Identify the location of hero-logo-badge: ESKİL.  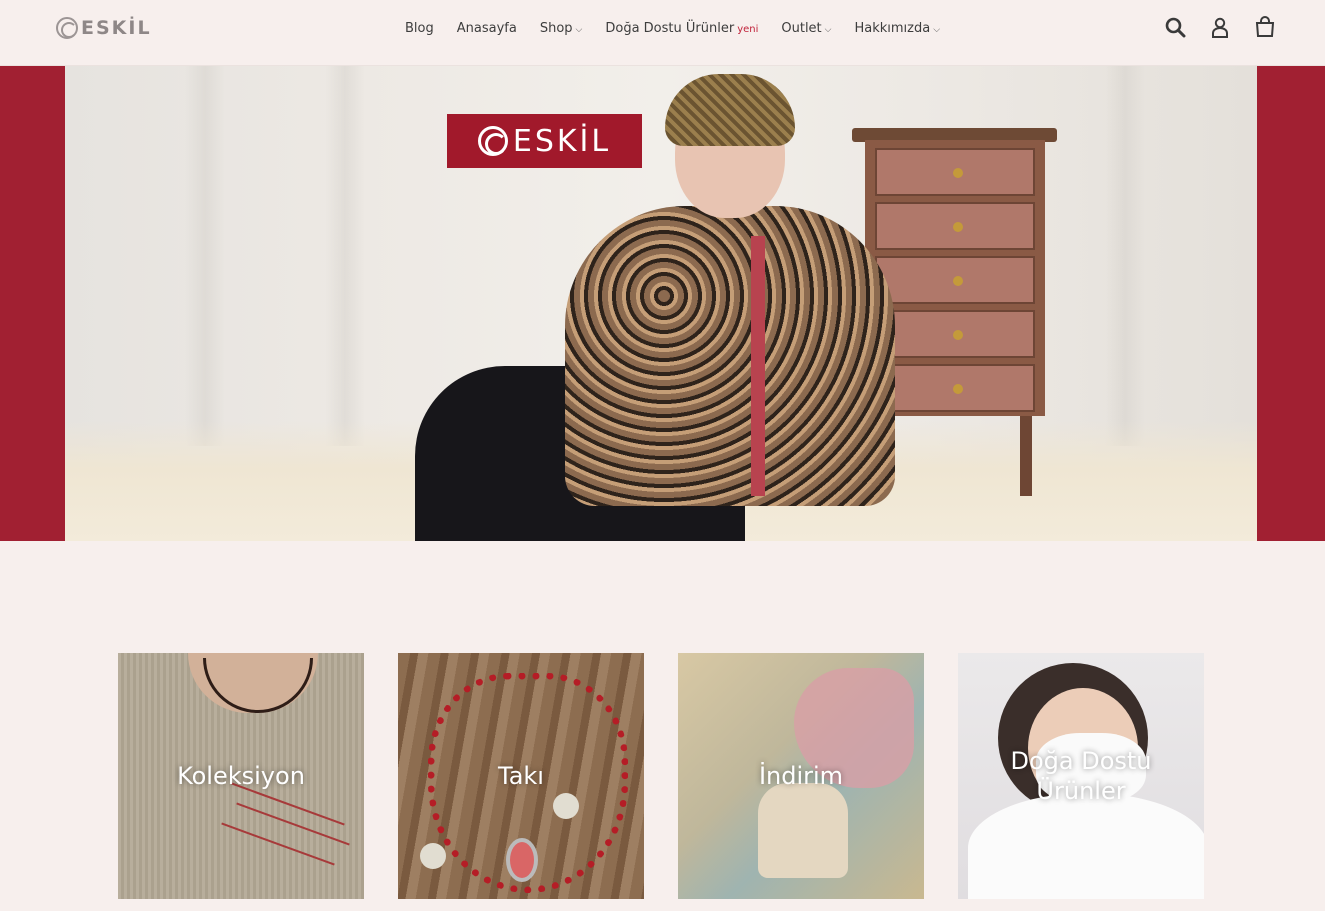
(544, 141).